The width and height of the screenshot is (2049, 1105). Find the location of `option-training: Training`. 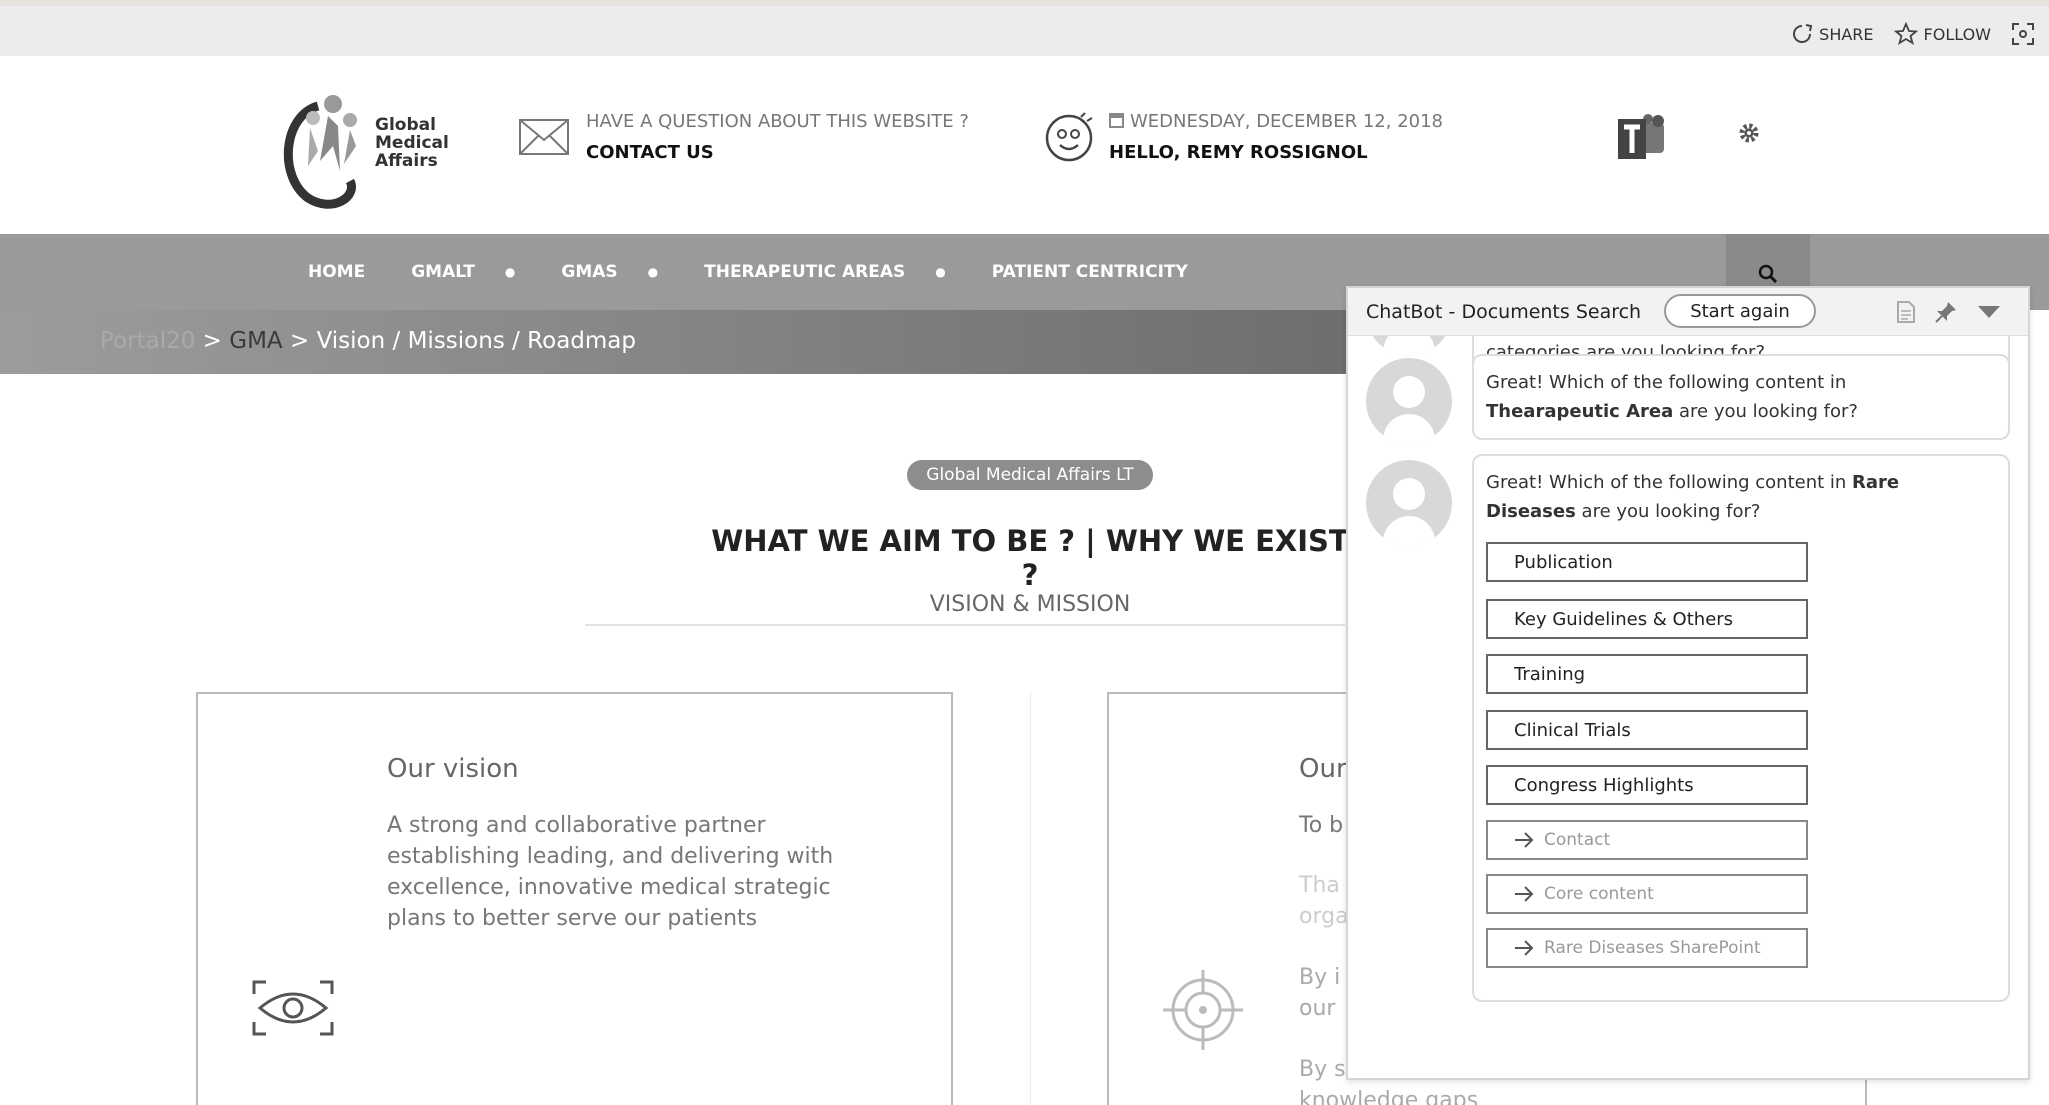

option-training: Training is located at coordinates (1647, 674).